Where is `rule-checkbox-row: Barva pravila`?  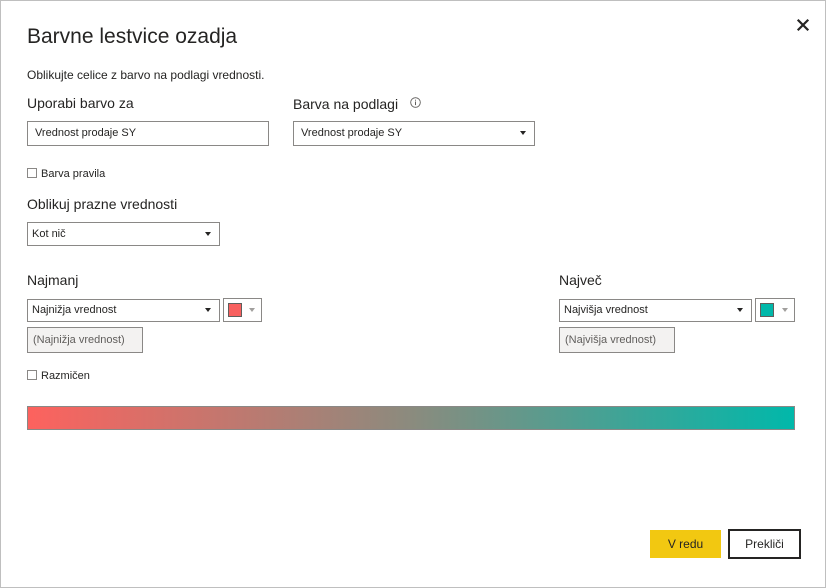
rule-checkbox-row: Barva pravila is located at coordinates (66, 174).